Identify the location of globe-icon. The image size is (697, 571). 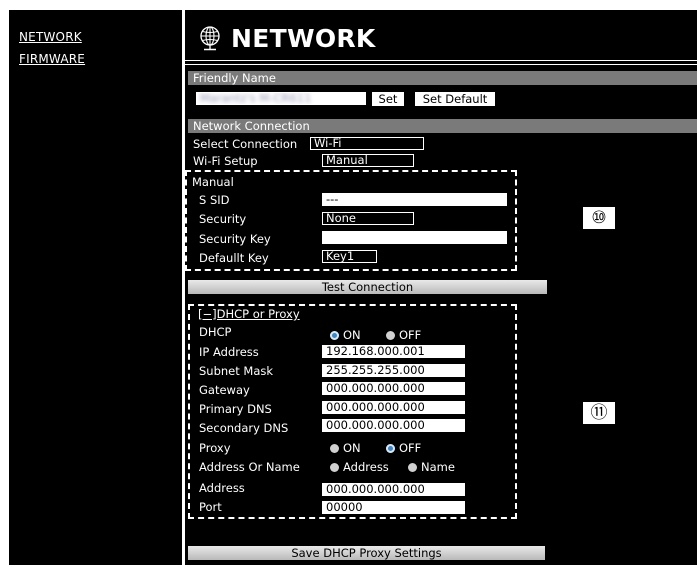
(210, 38).